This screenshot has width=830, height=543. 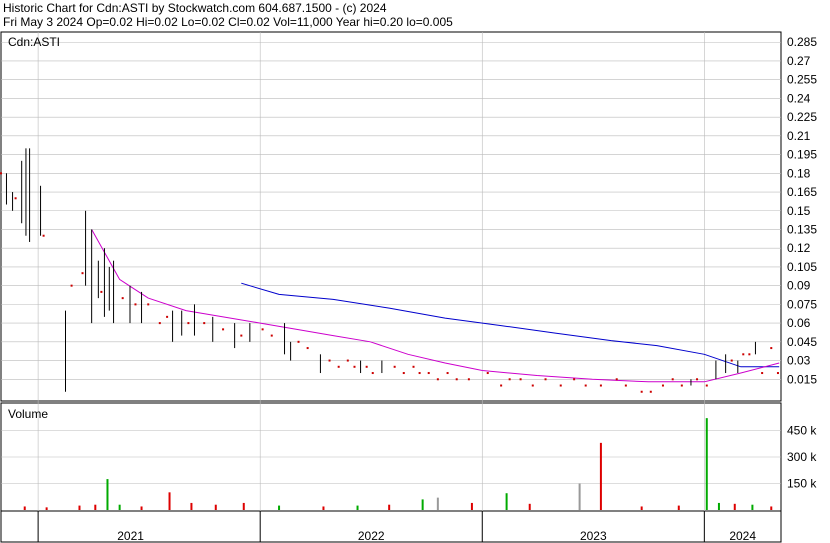 What do you see at coordinates (802, 379) in the screenshot?
I see `price-y-tick-label: 0.015` at bounding box center [802, 379].